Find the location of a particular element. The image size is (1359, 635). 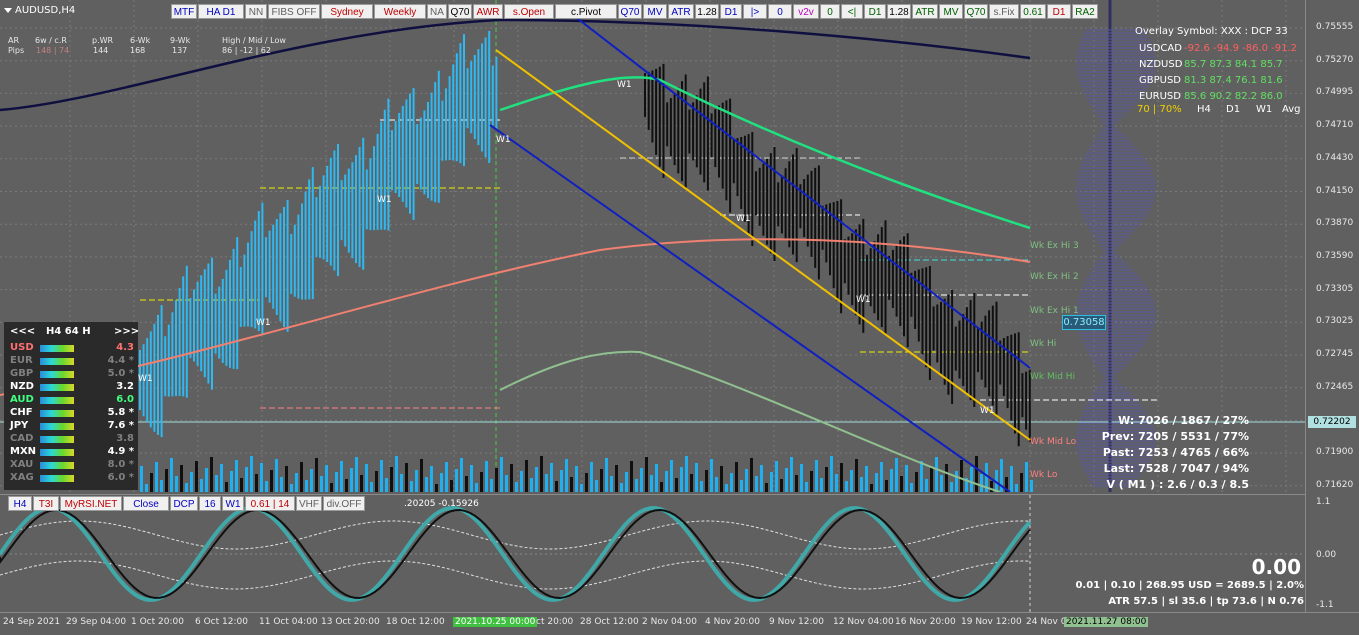

currency-name: MXN is located at coordinates (23, 451).